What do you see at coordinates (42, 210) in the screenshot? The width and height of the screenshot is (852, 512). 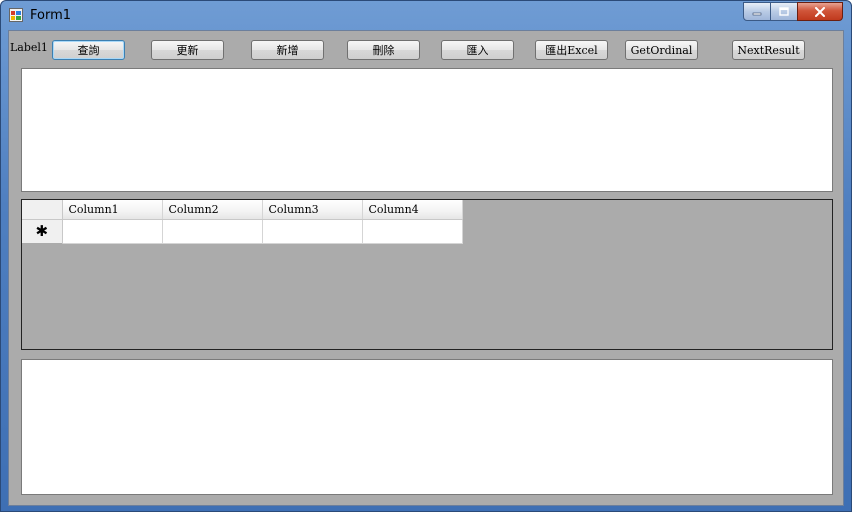 I see `grid-corner-cell` at bounding box center [42, 210].